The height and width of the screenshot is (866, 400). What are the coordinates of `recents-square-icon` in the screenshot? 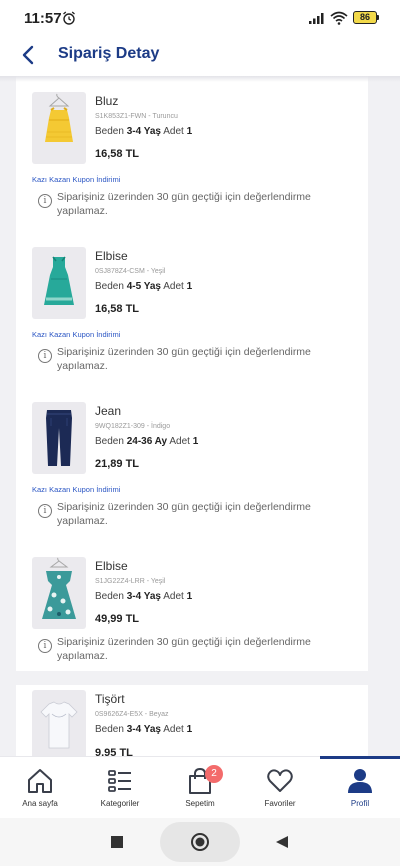 It's located at (117, 842).